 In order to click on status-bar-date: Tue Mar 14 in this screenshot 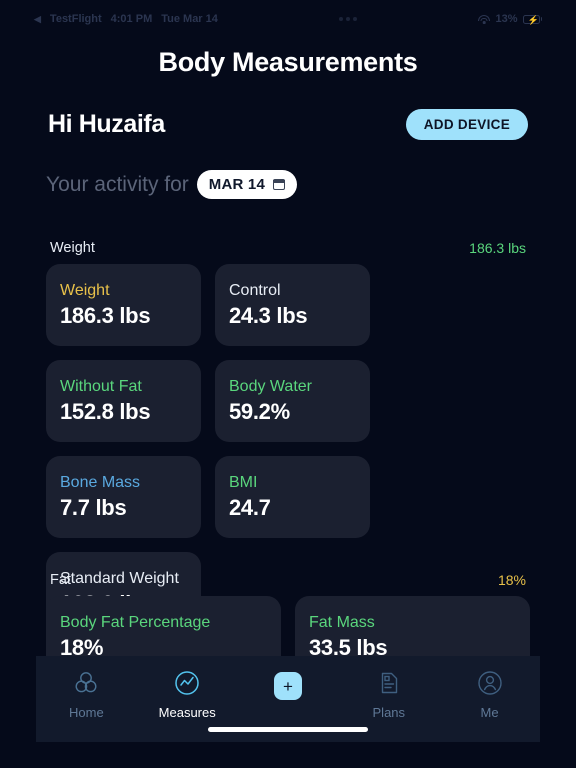, I will do `click(189, 19)`.